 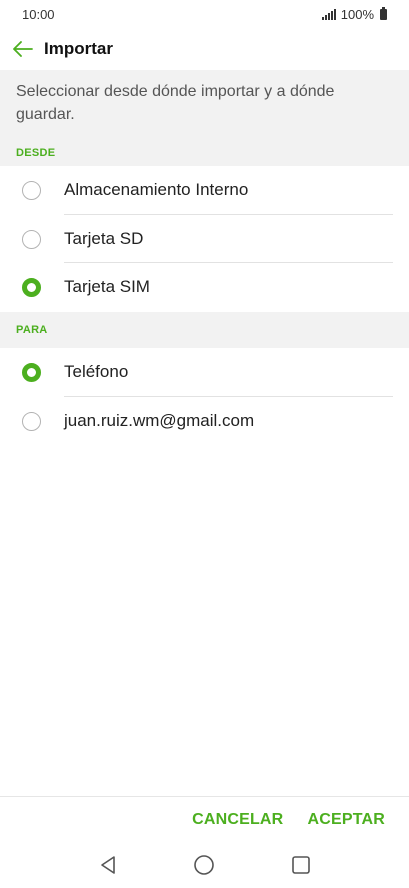 I want to click on nav-back-icon, so click(x=108, y=865).